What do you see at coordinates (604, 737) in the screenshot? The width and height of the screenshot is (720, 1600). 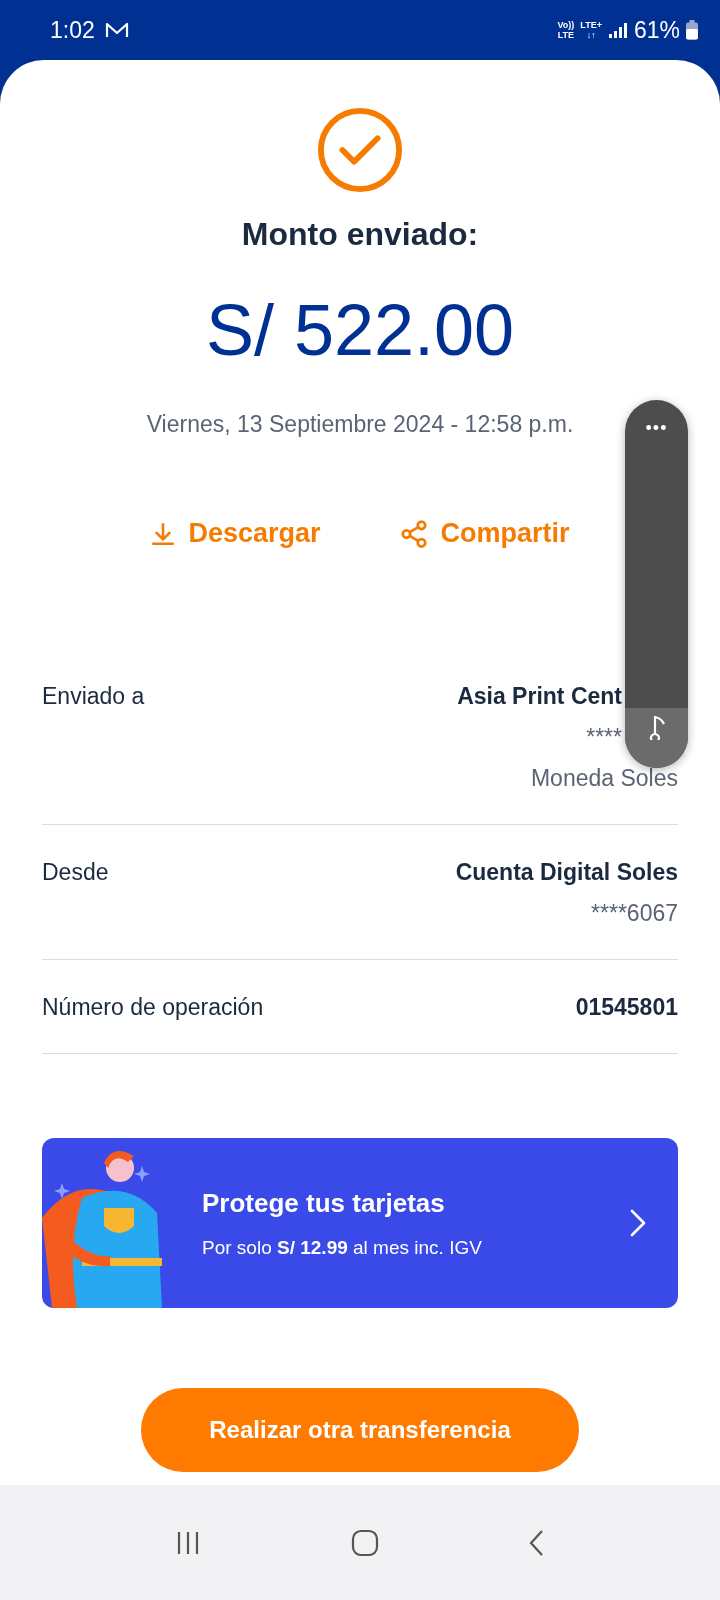 I see `detail-value: ****` at bounding box center [604, 737].